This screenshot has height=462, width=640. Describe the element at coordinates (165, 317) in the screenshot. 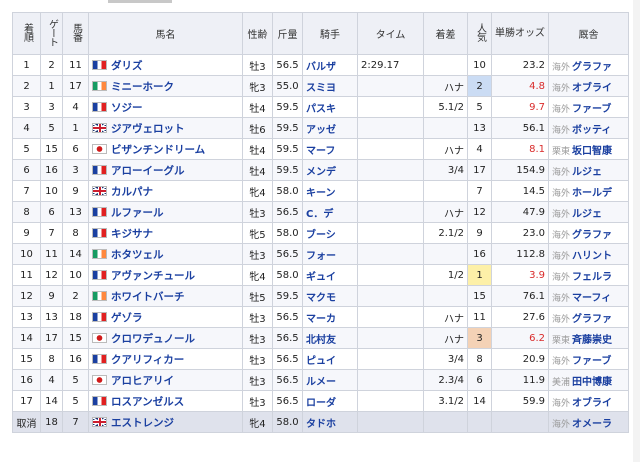

I see `horse-cell: ゲゾラ` at that location.